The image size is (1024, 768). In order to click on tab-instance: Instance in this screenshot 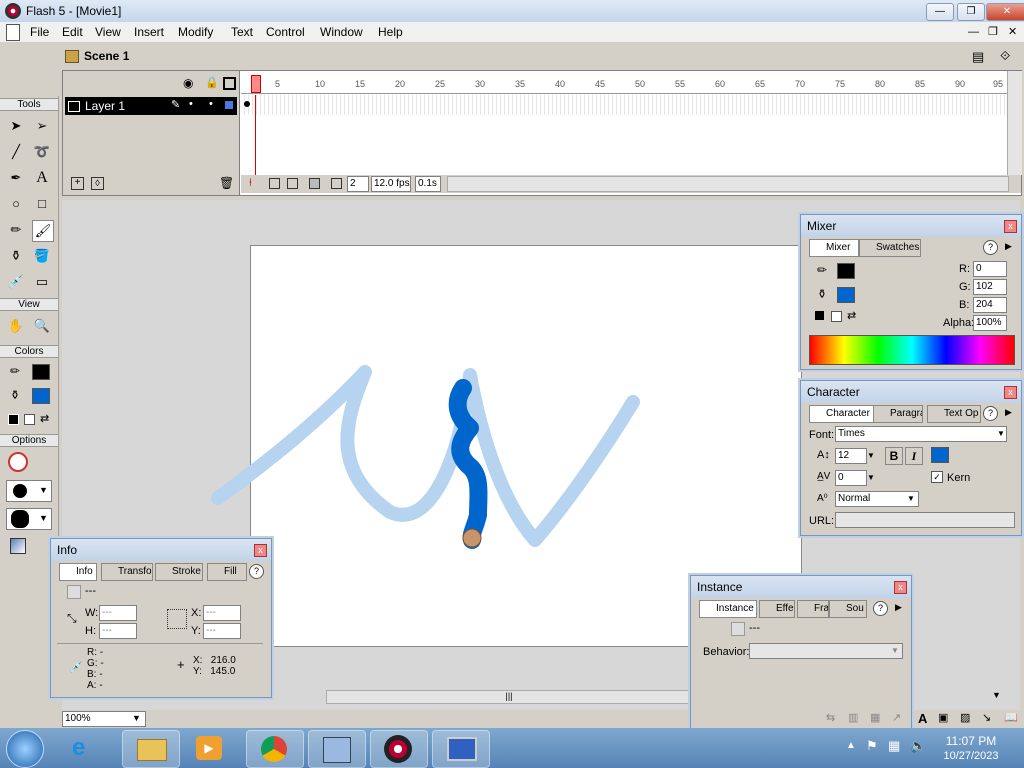, I will do `click(728, 609)`.